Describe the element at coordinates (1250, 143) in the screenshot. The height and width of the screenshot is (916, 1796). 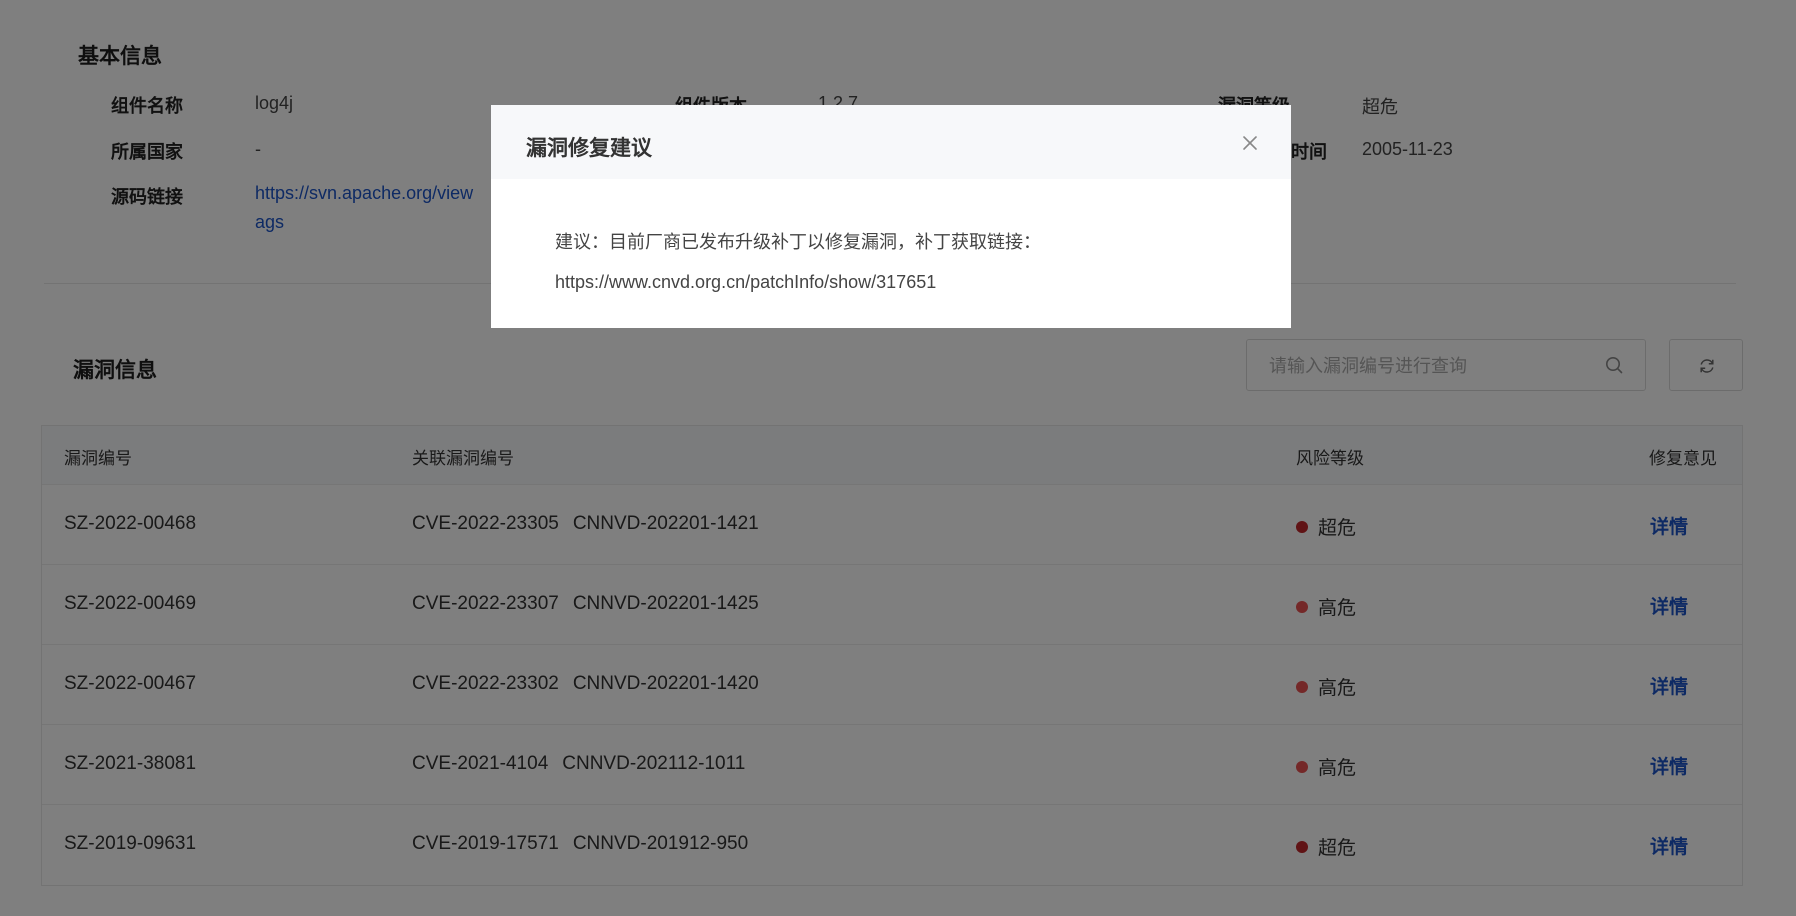
I see `close-icon` at that location.